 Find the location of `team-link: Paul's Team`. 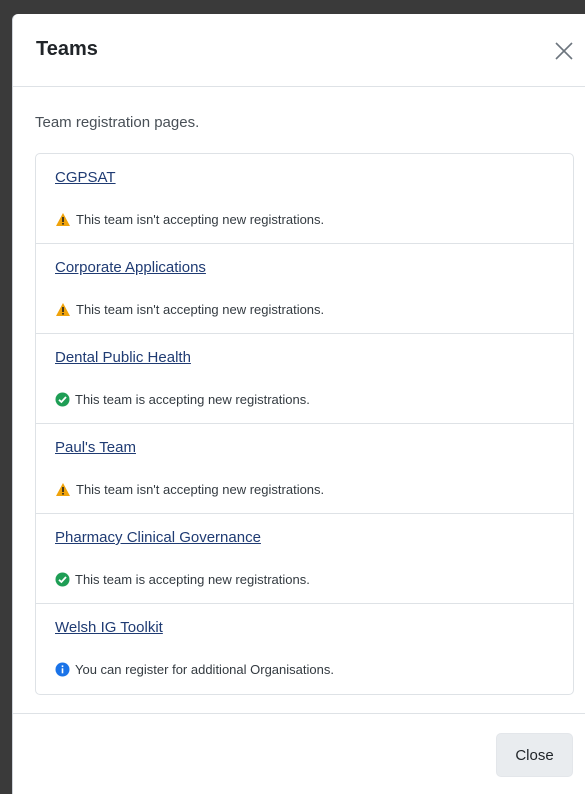

team-link: Paul's Team is located at coordinates (95, 447).